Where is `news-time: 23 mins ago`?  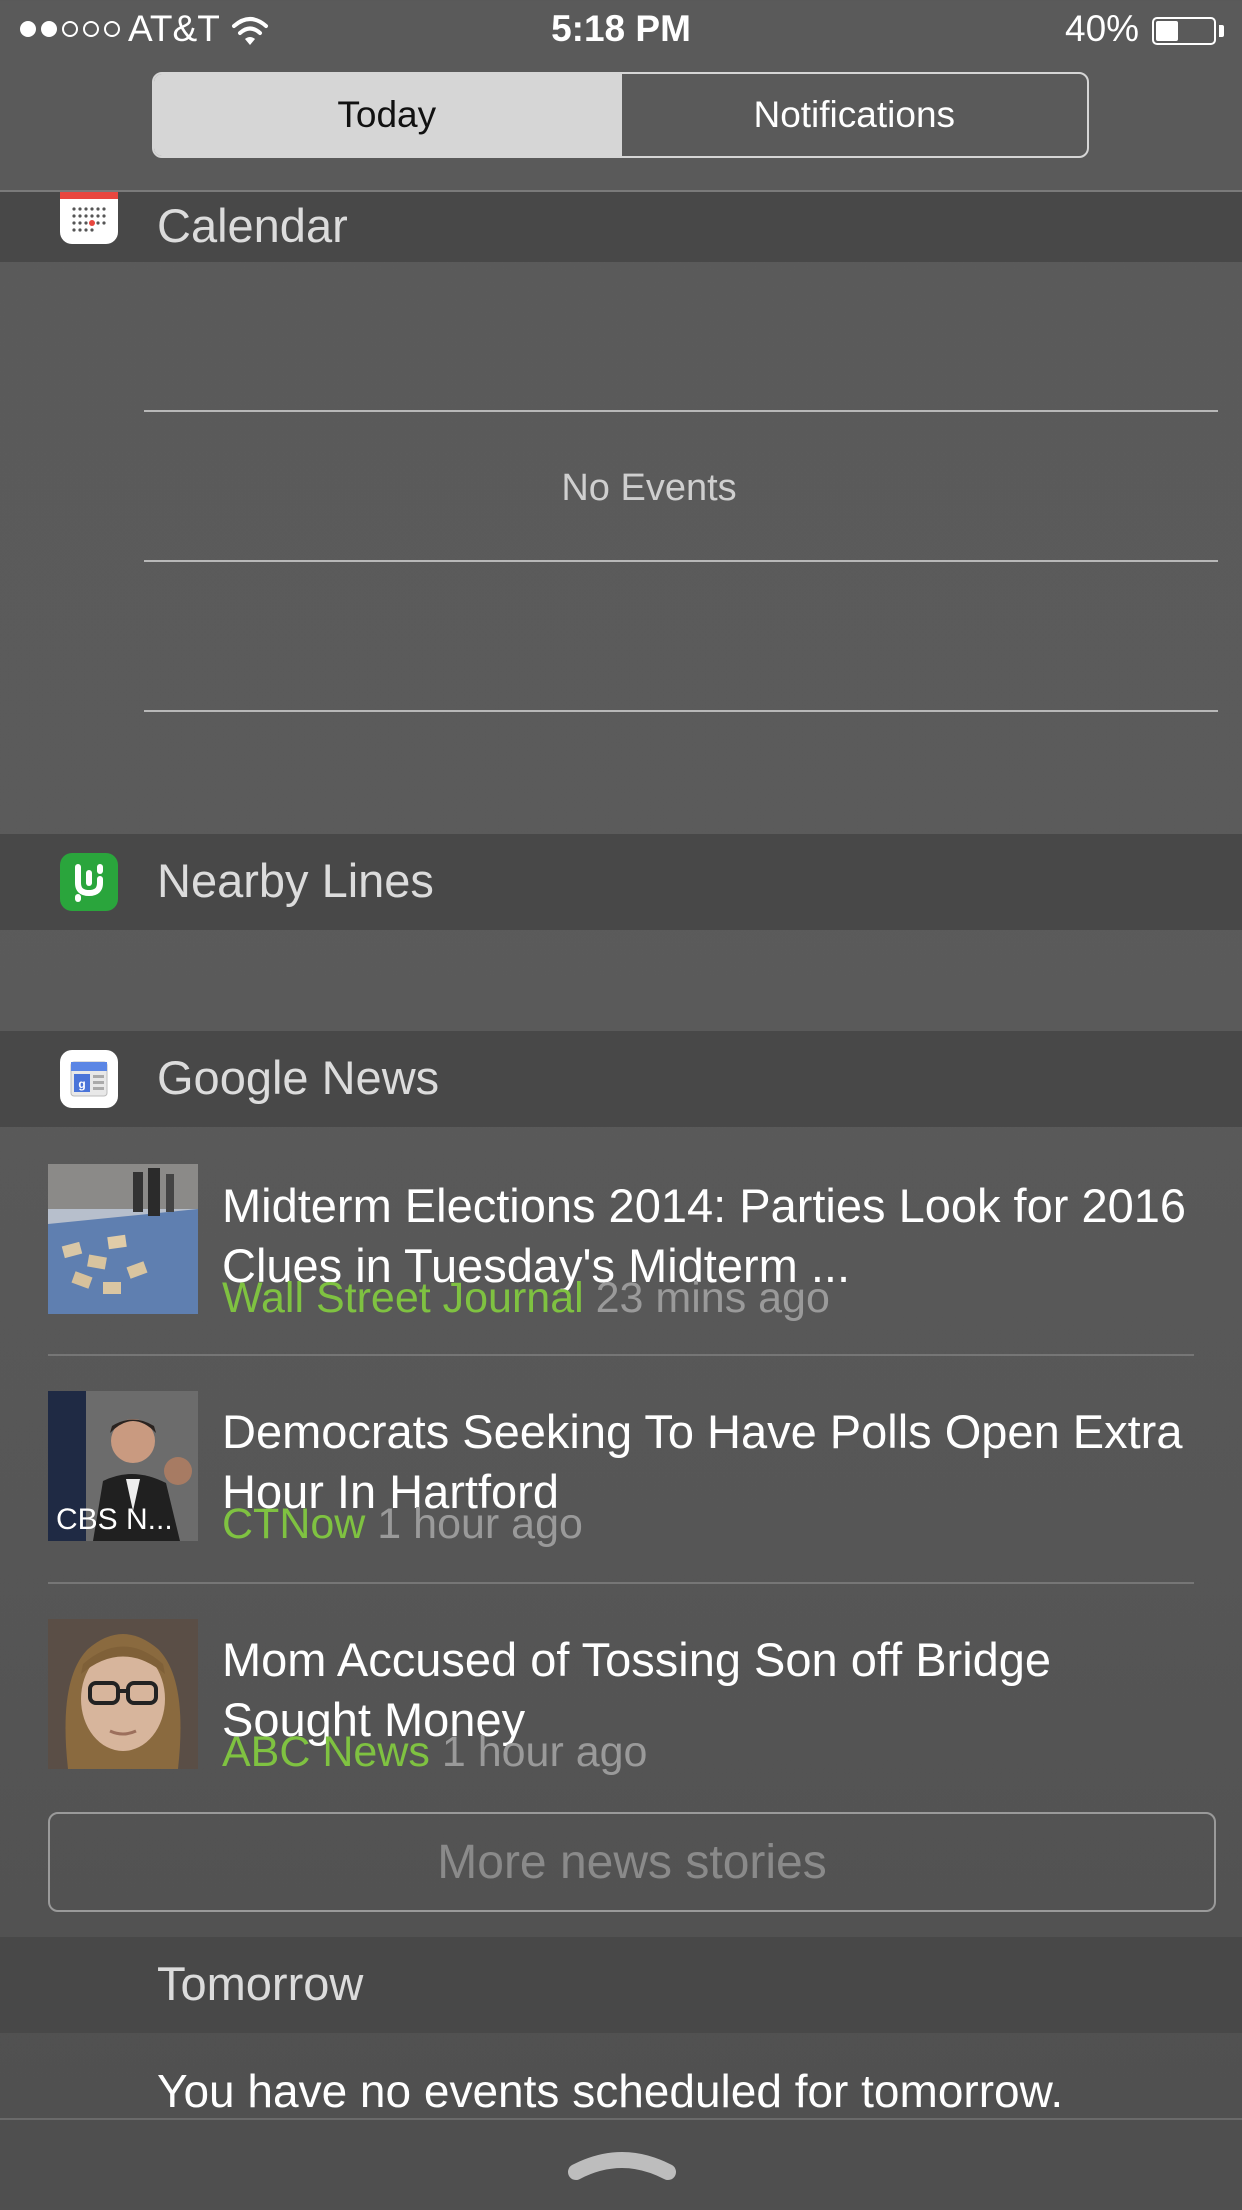 news-time: 23 mins ago is located at coordinates (712, 1298).